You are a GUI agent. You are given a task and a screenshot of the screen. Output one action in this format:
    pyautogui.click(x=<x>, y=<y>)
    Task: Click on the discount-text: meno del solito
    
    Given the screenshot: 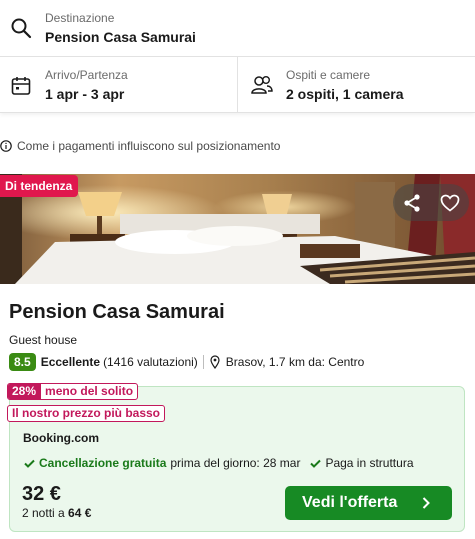 What is the action you would take?
    pyautogui.click(x=89, y=391)
    